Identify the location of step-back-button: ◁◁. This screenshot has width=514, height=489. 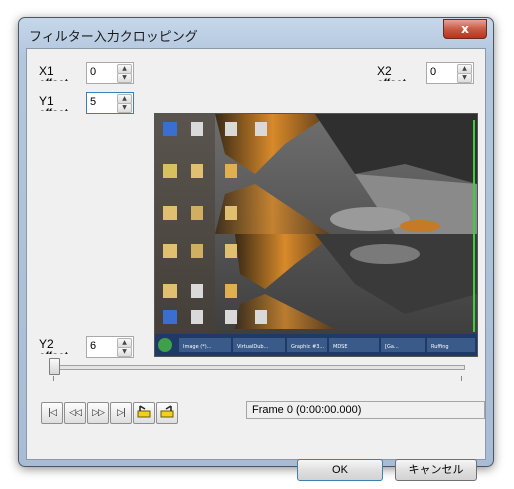
(75, 413).